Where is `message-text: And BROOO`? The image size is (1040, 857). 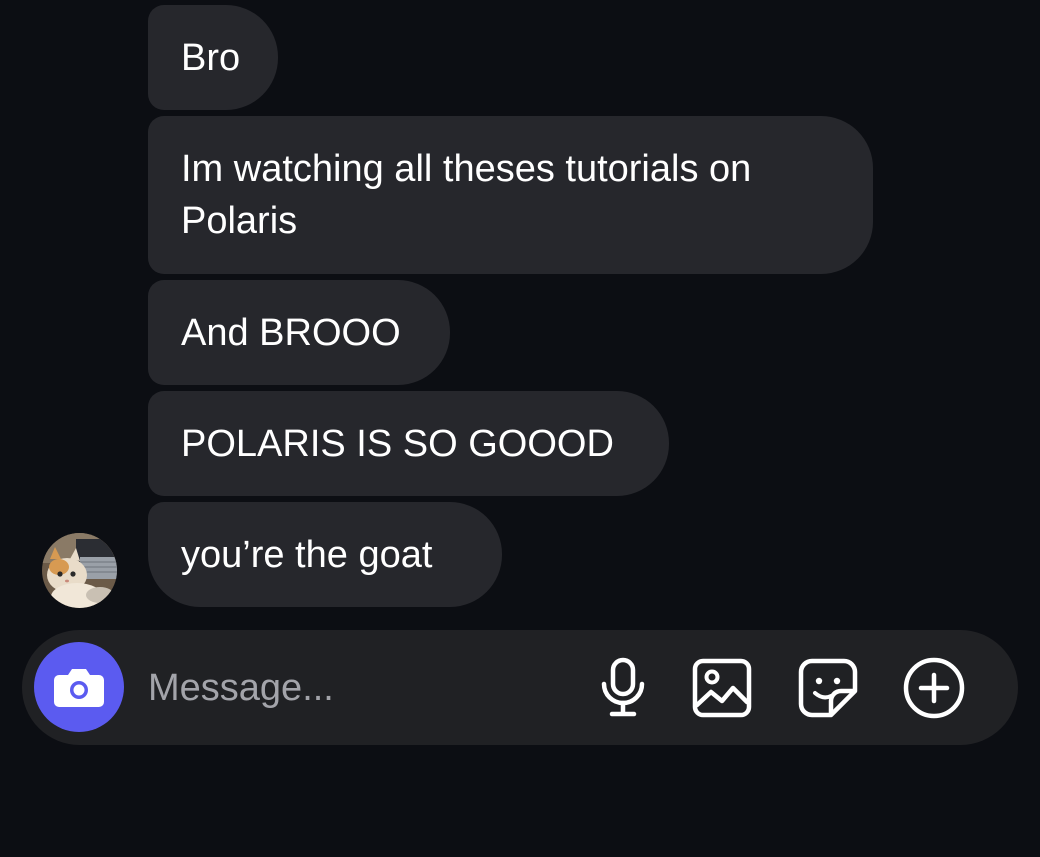
message-text: And BROOO is located at coordinates (291, 332).